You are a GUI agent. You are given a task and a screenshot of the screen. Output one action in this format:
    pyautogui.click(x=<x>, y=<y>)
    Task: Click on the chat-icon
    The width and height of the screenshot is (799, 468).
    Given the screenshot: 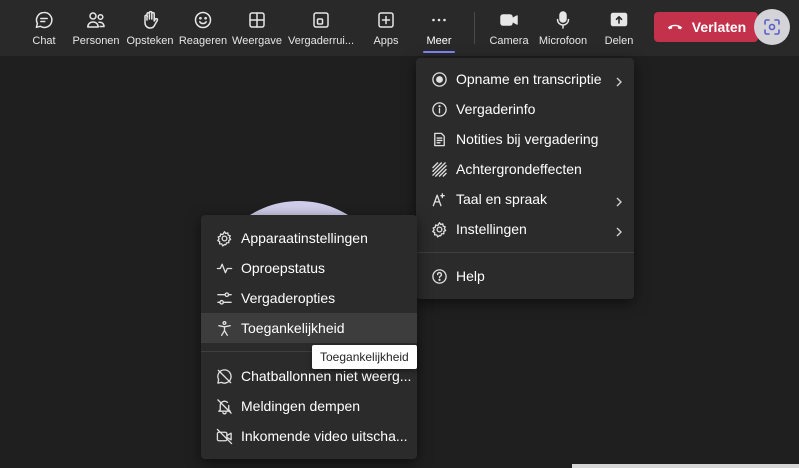 What is the action you would take?
    pyautogui.click(x=44, y=20)
    